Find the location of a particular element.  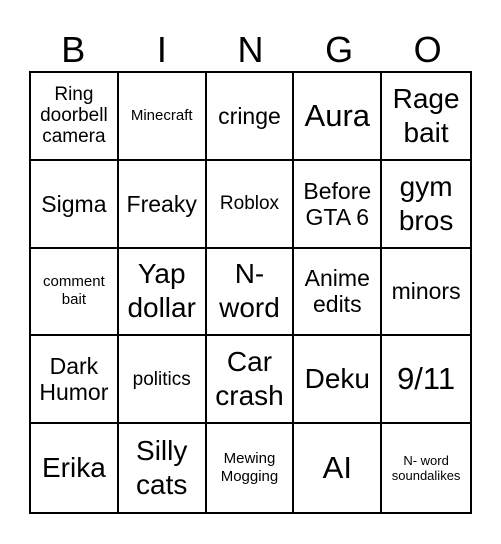

bingo-cell: Dark Humor is located at coordinates (75, 380).